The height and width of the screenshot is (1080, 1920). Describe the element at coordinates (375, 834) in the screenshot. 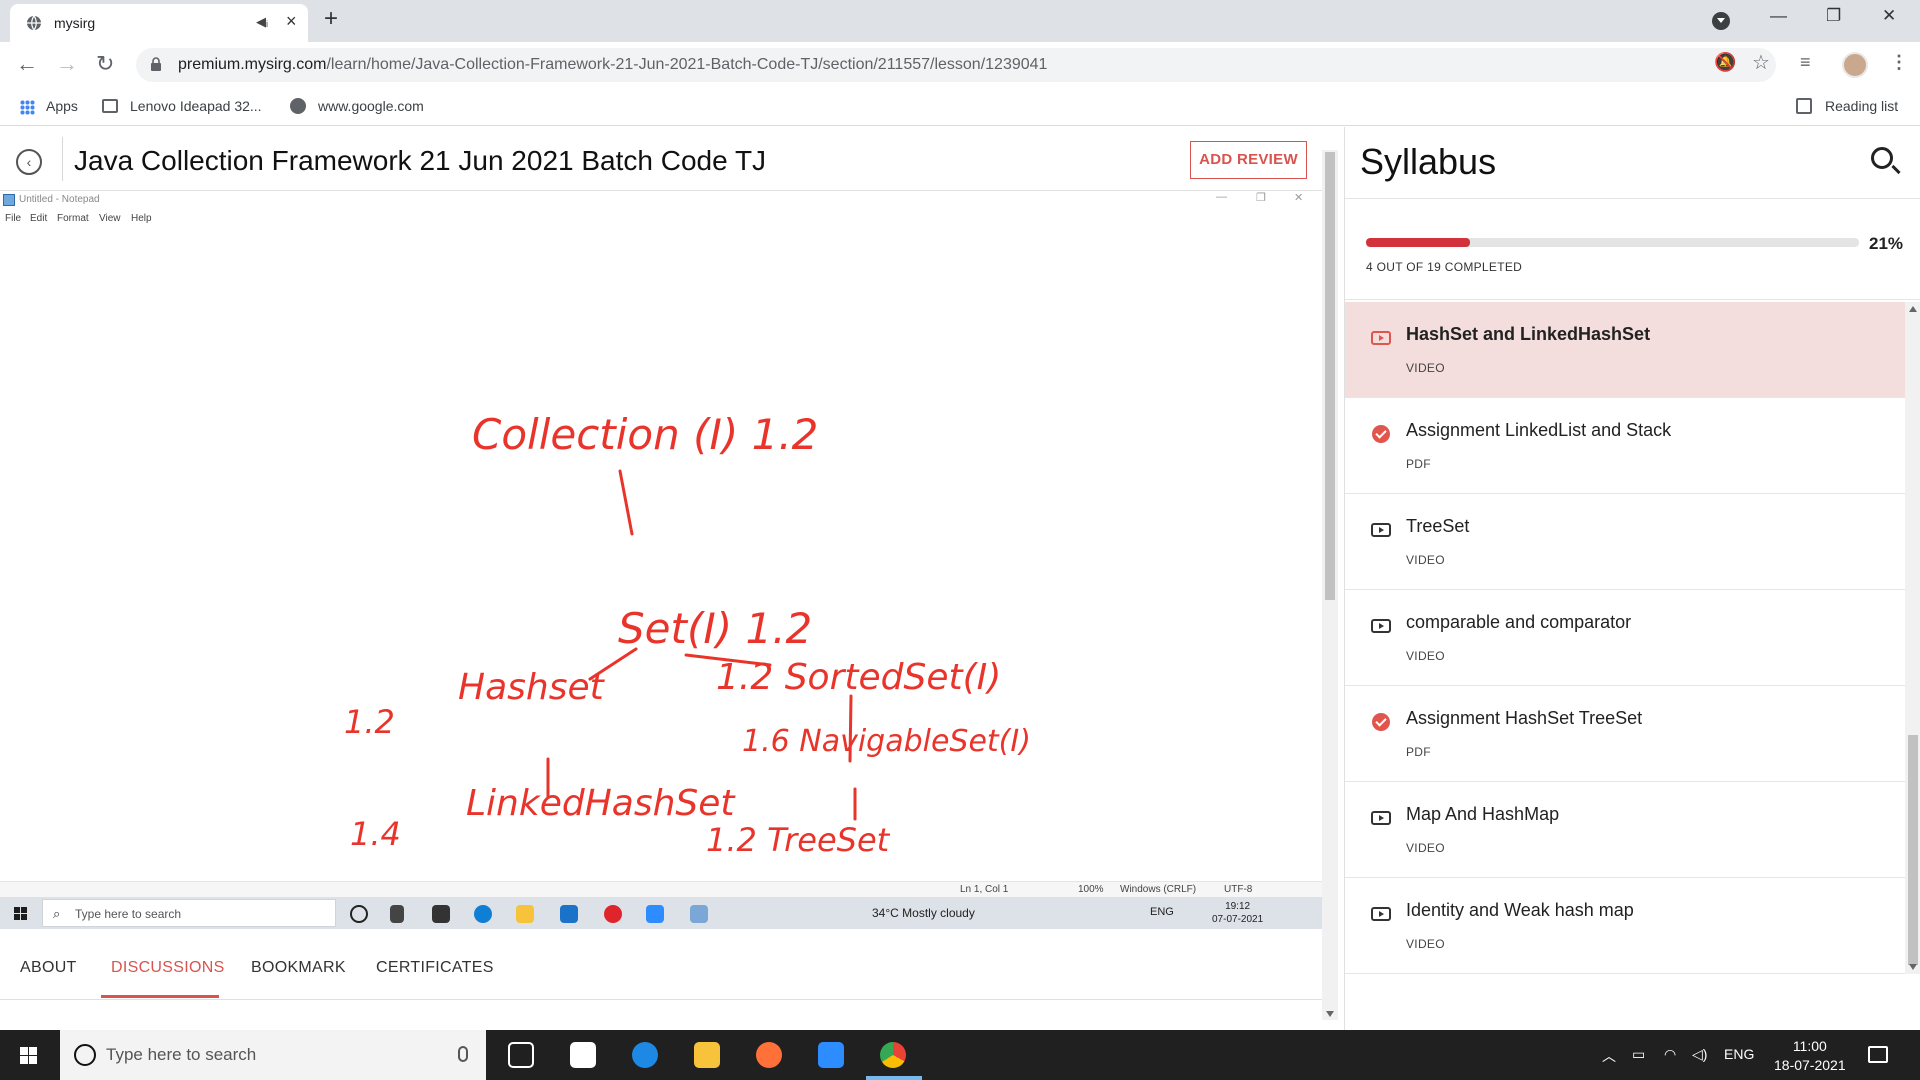

I see `hw-linkedhashset-version: 1.4` at that location.